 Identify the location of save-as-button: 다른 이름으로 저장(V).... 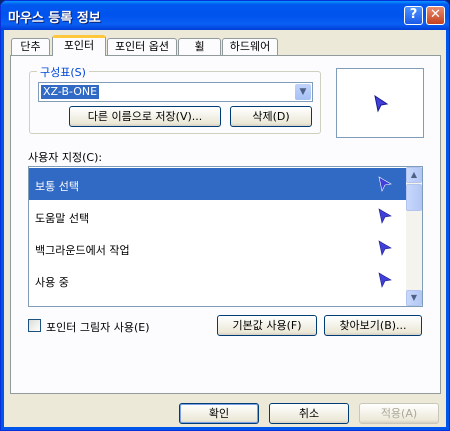
(145, 116).